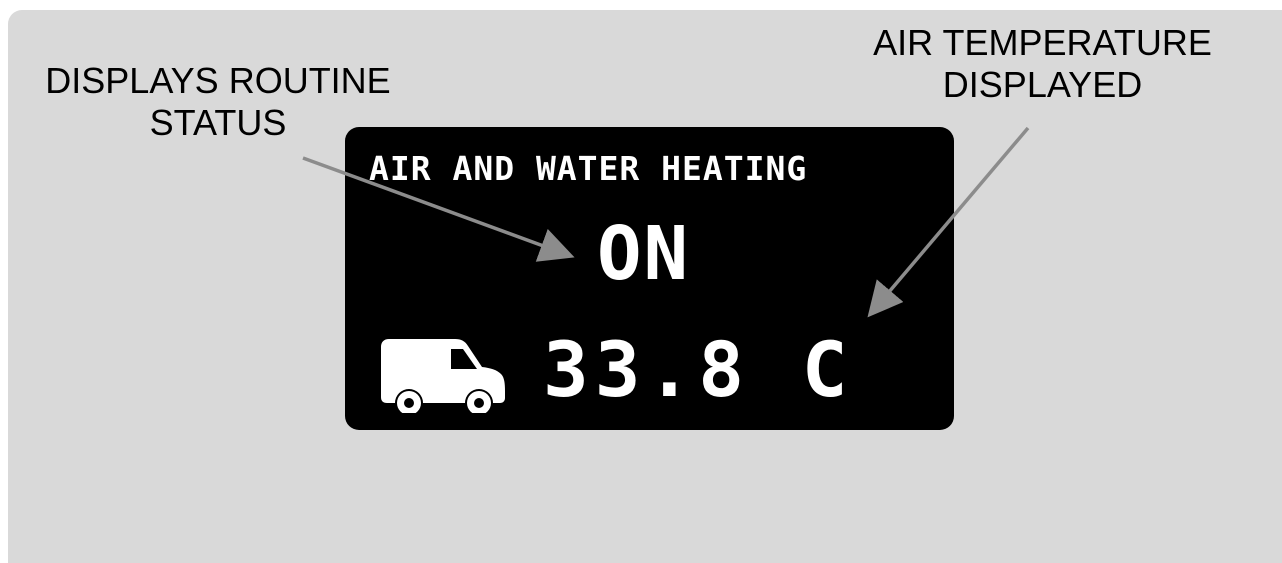 This screenshot has width=1282, height=563. What do you see at coordinates (1042, 84) in the screenshot?
I see `air-temperature-callout-line2: DISPLAYED` at bounding box center [1042, 84].